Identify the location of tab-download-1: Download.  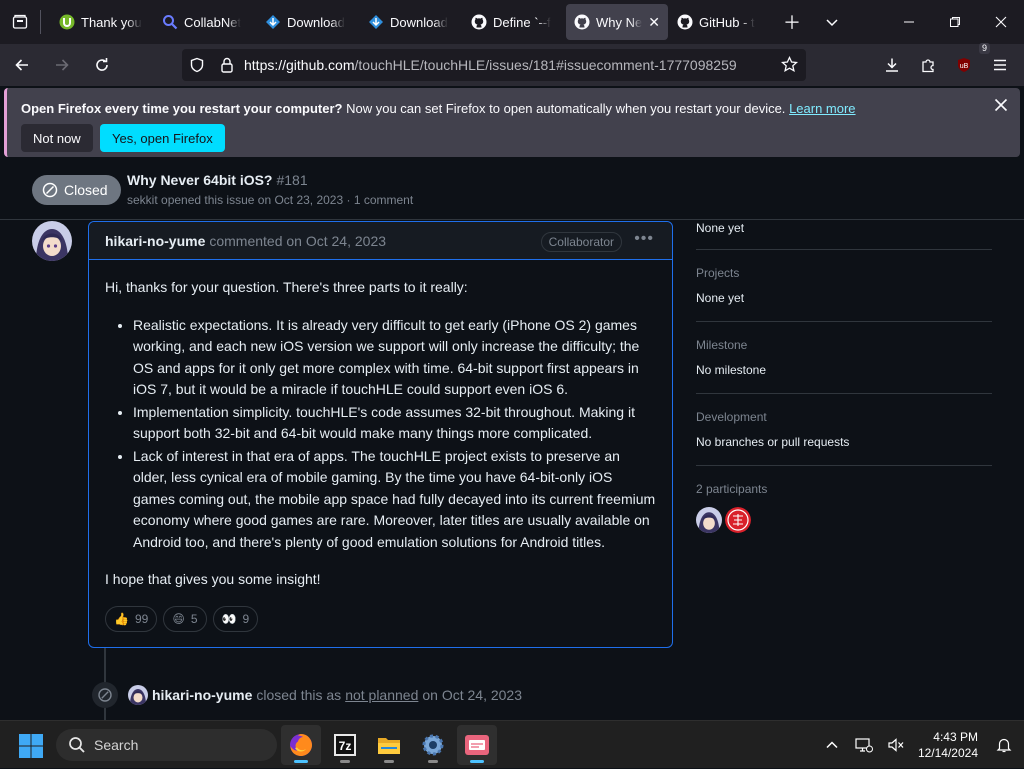
(308, 22).